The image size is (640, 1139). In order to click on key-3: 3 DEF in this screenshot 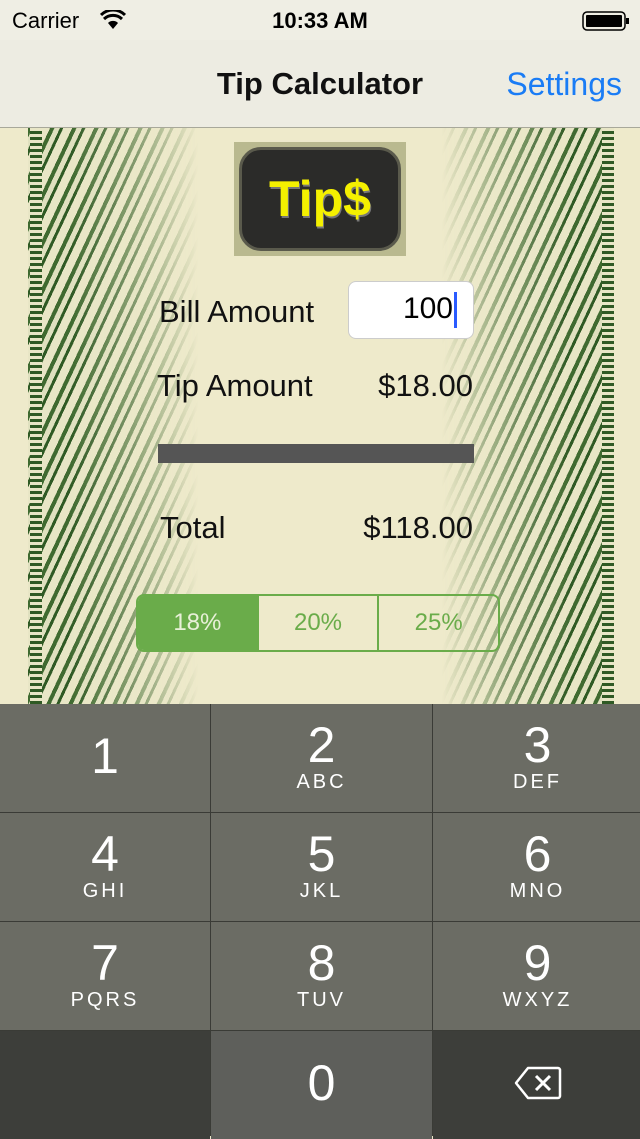, I will do `click(536, 758)`.